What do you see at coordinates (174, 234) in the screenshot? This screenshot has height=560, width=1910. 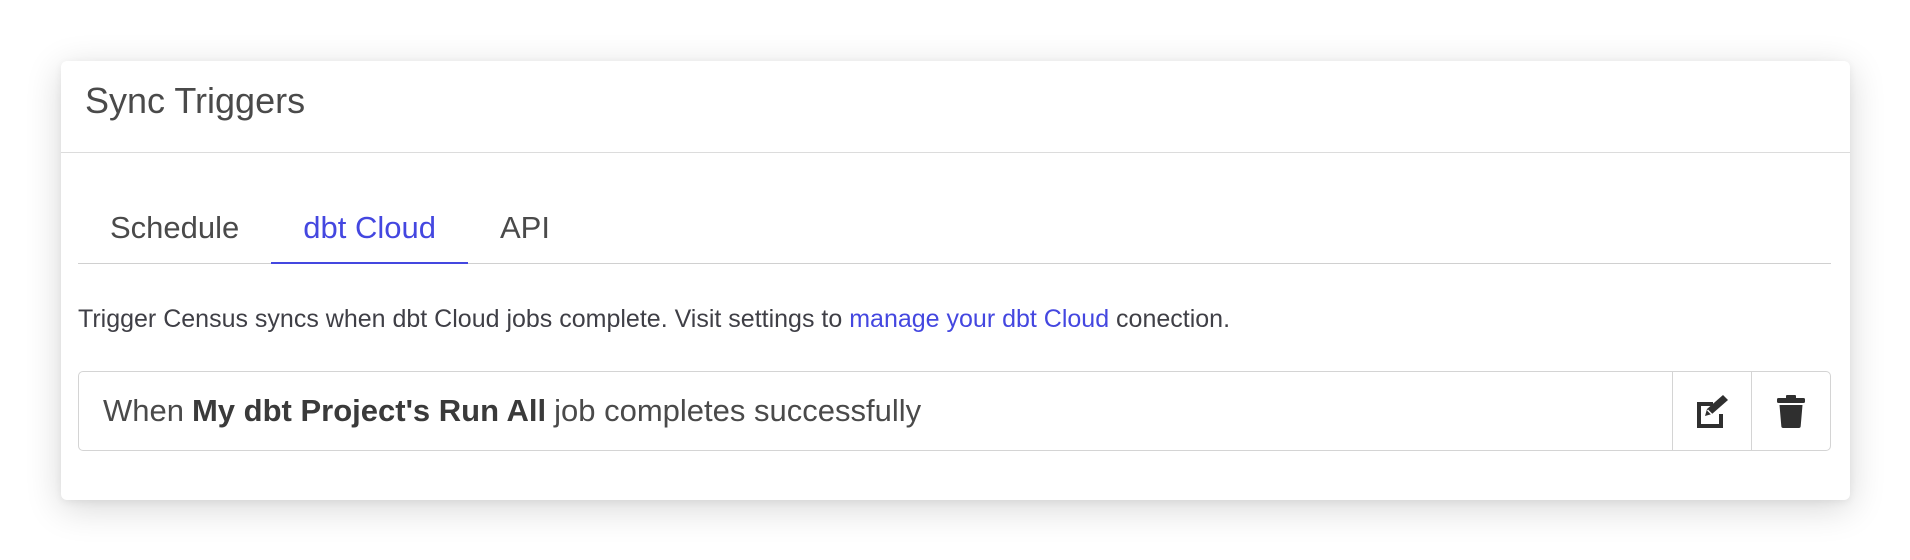 I see `tab-schedule: Schedule` at bounding box center [174, 234].